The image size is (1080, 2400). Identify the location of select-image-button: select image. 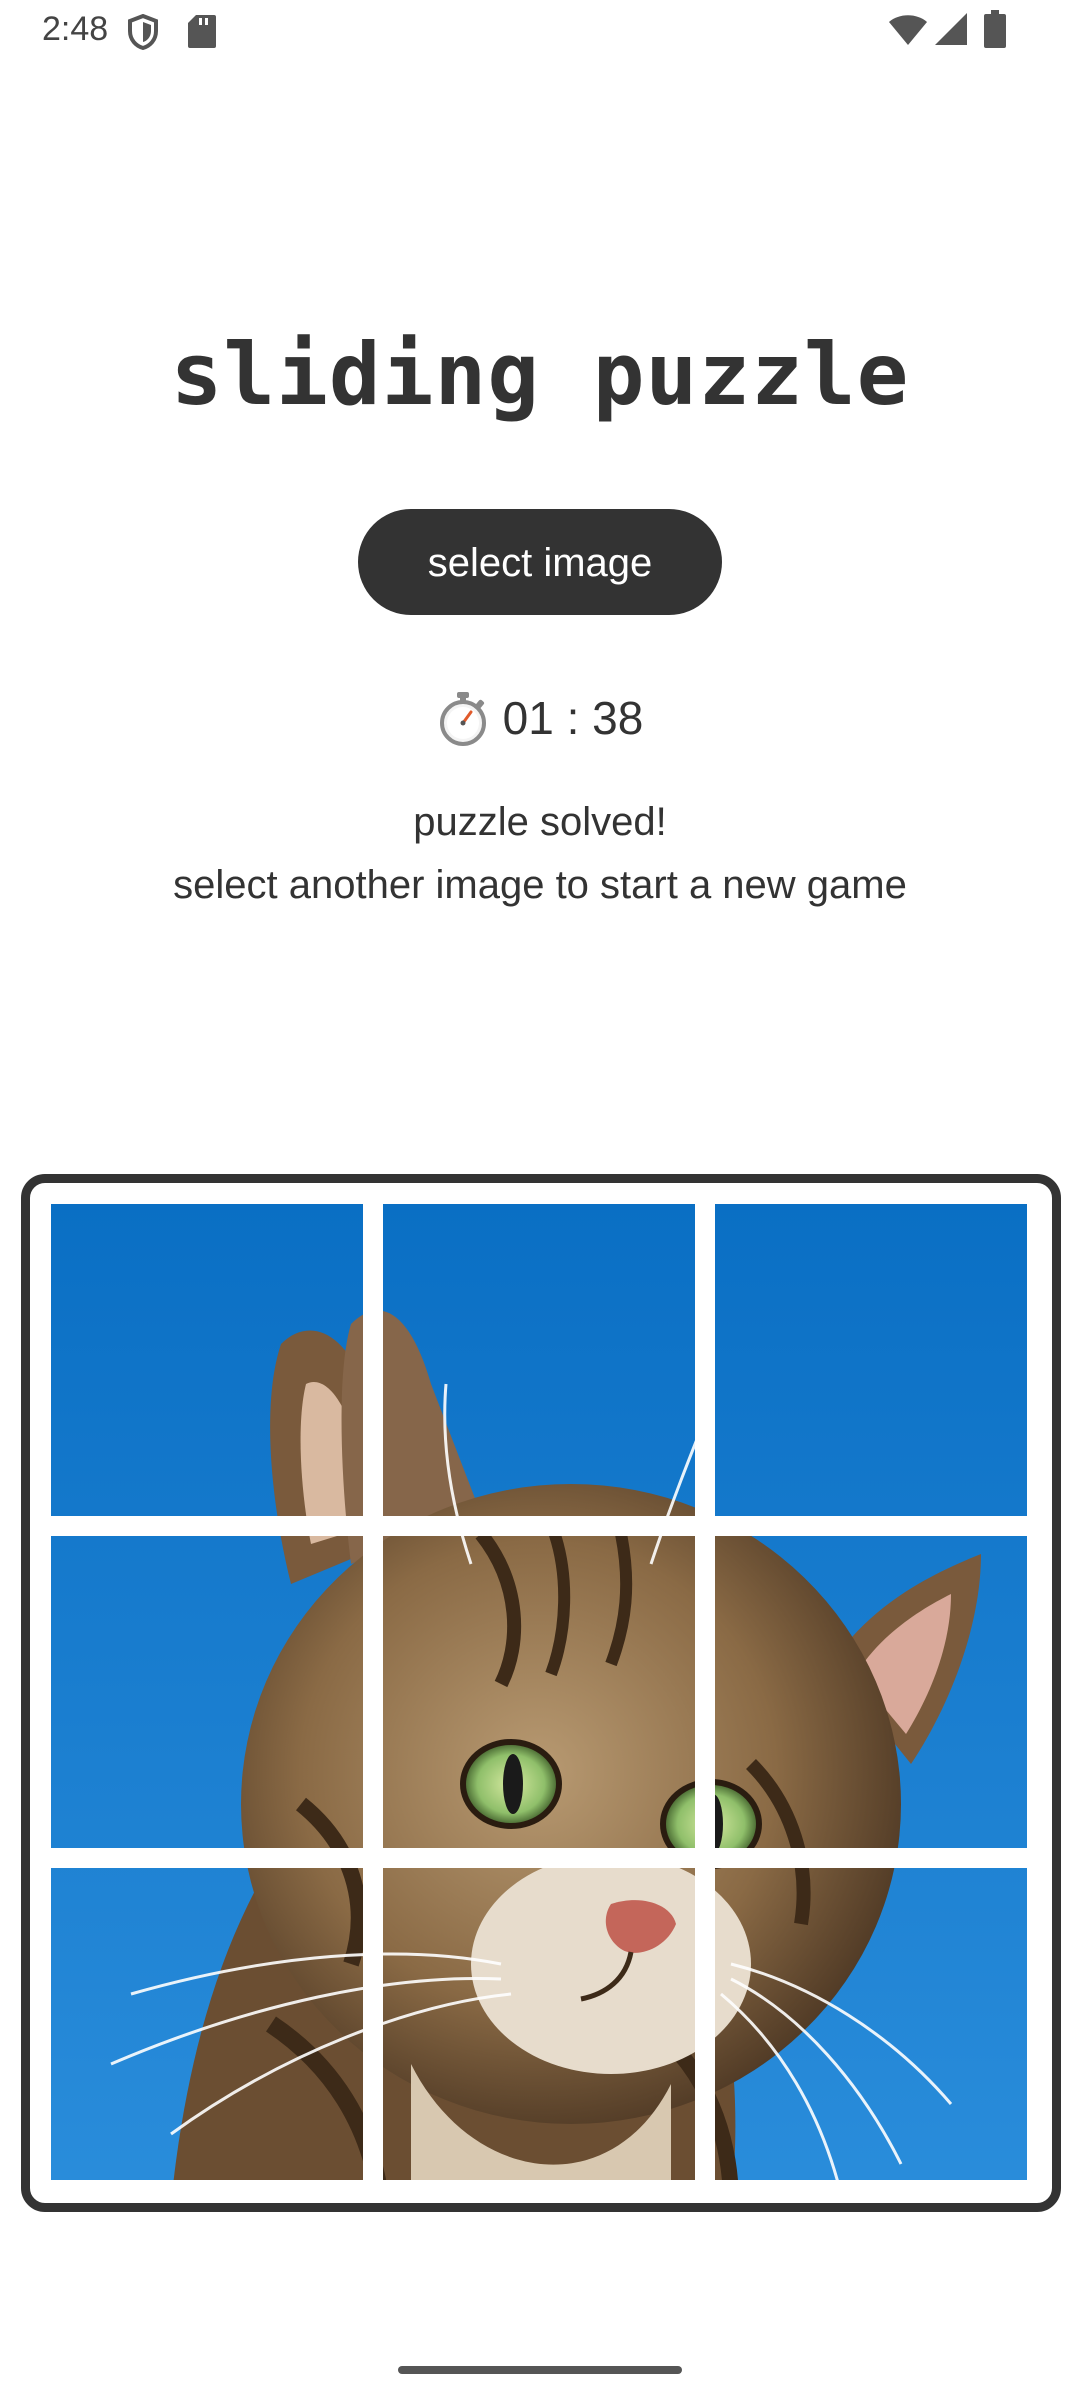
(540, 562).